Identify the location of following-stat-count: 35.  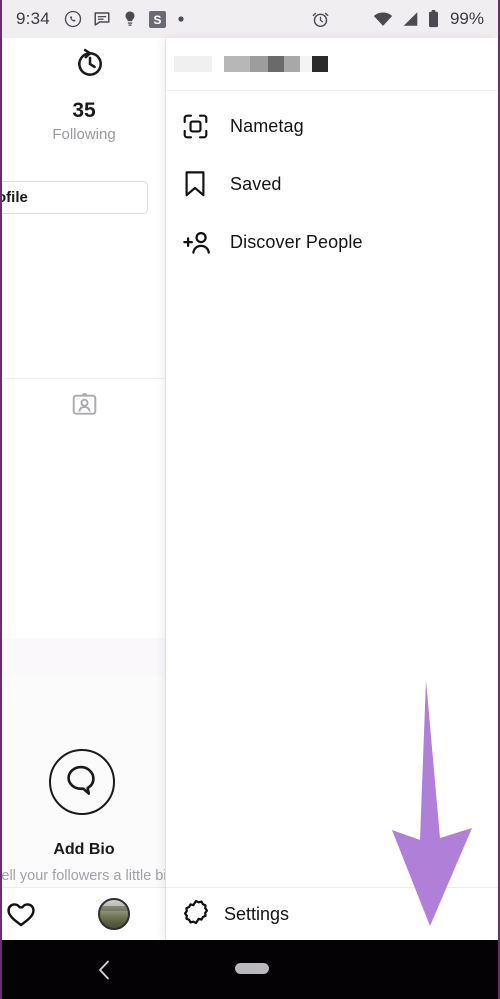
(84, 110).